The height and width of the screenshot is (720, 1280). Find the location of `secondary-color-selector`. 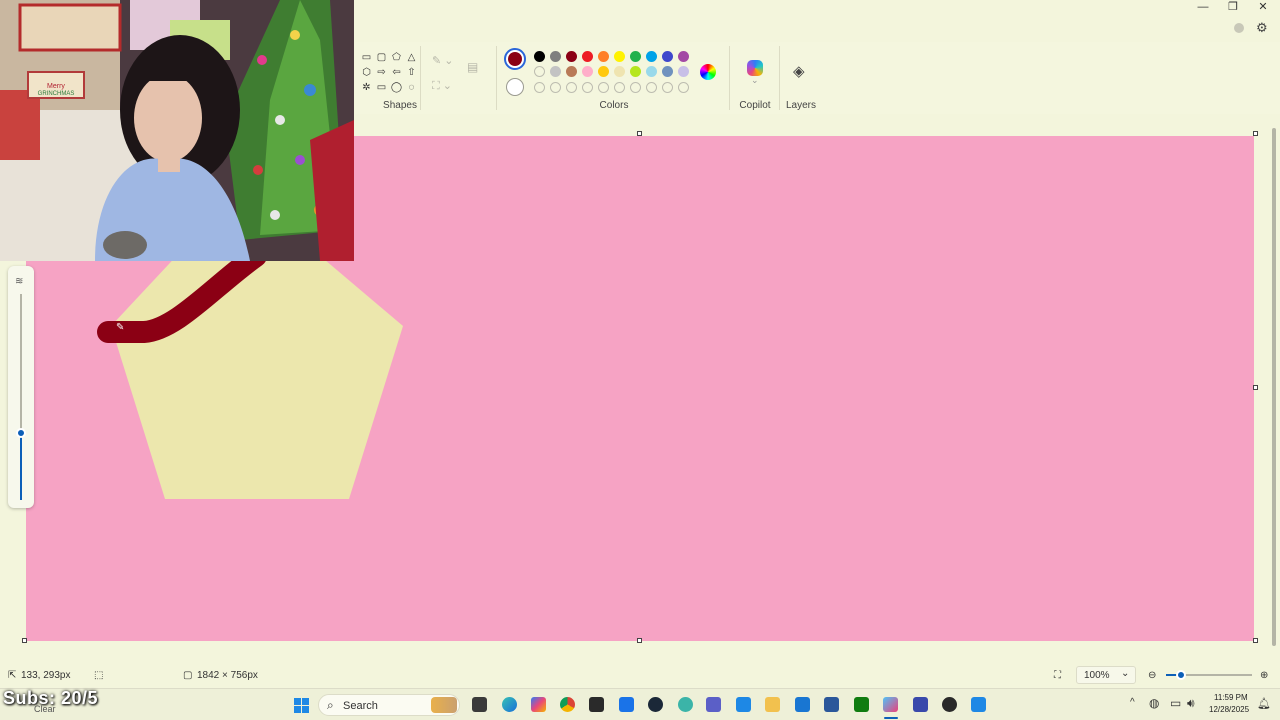

secondary-color-selector is located at coordinates (515, 87).